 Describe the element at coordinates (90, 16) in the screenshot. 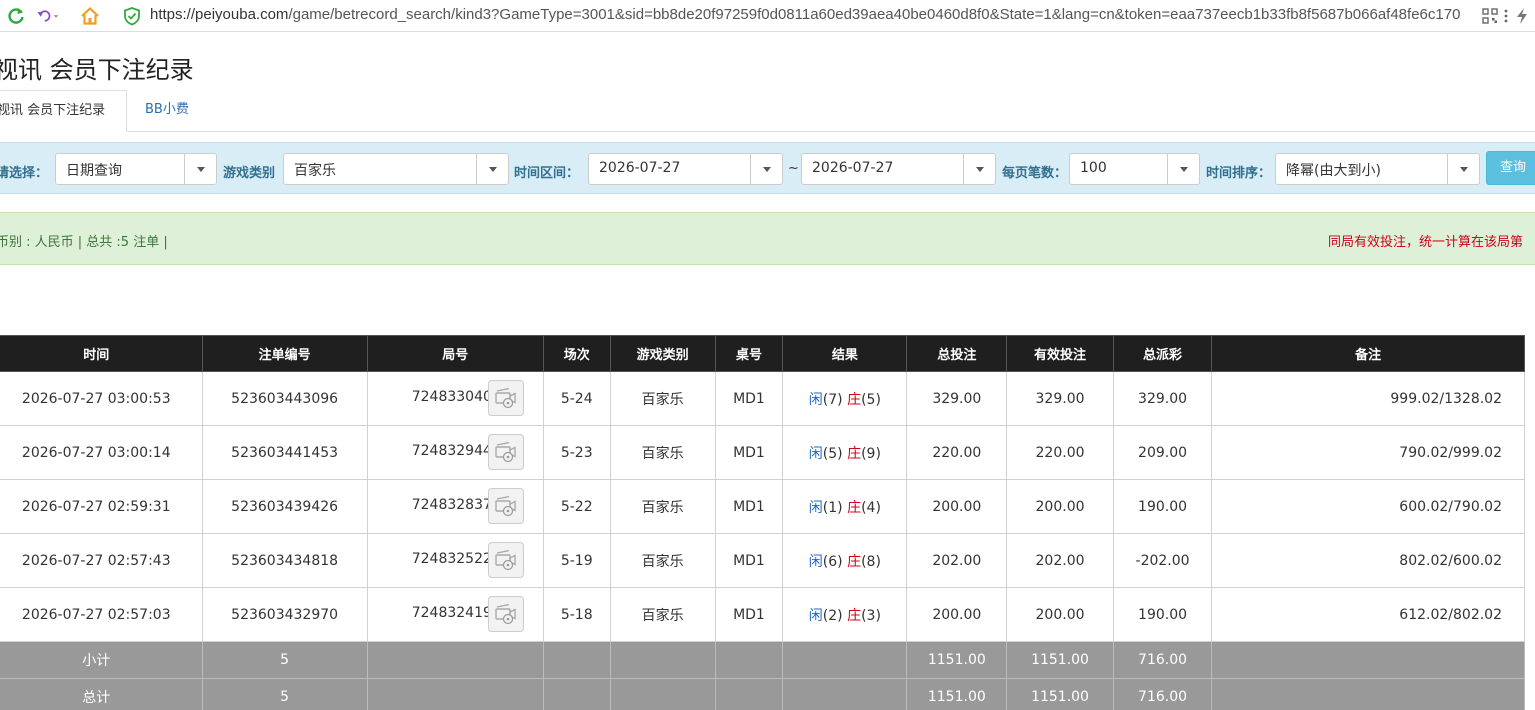

I see `home-icon` at that location.